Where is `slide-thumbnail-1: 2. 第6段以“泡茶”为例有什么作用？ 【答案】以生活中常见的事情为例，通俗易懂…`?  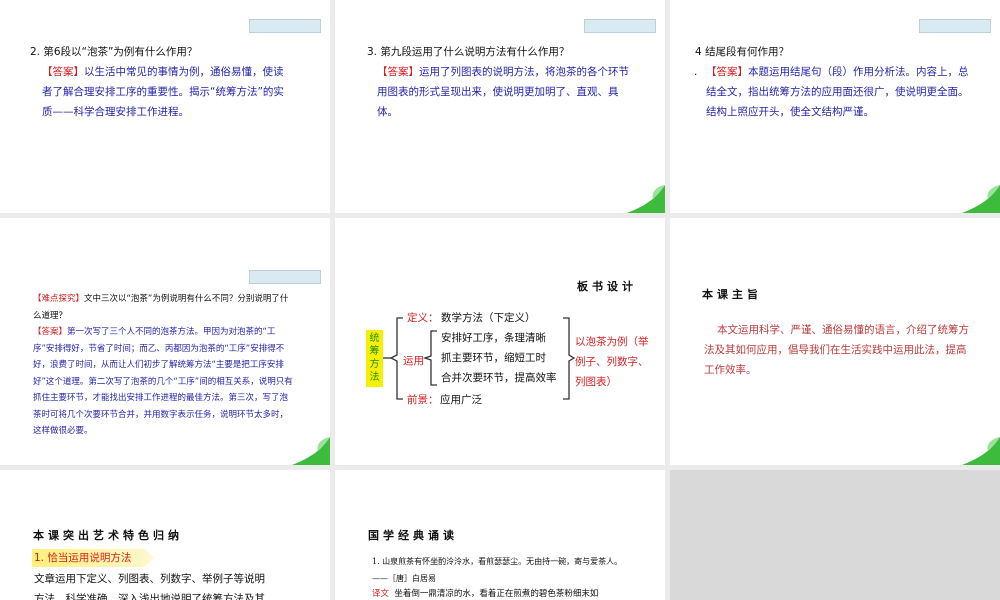 slide-thumbnail-1: 2. 第6段以“泡茶”为例有什么作用？ 【答案】以生活中常见的事情为例，通俗易懂… is located at coordinates (165, 106).